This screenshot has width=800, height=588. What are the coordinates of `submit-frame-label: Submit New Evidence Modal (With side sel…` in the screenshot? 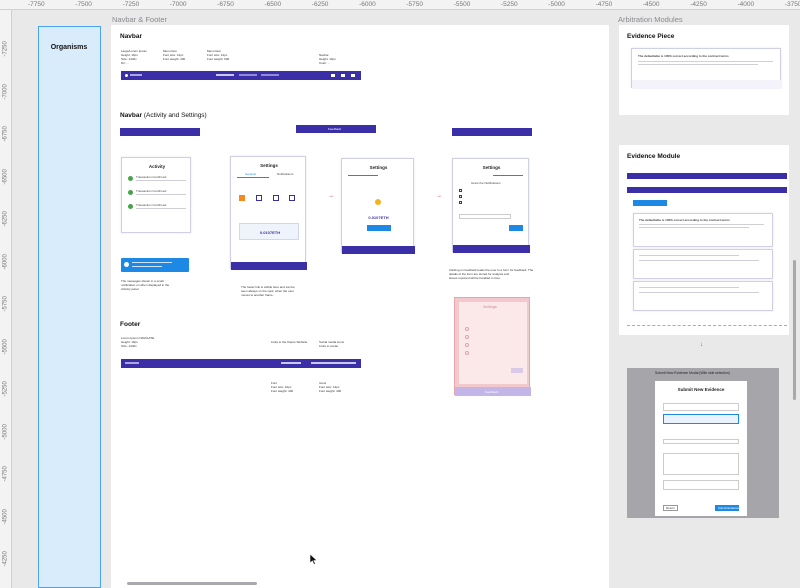 It's located at (692, 373).